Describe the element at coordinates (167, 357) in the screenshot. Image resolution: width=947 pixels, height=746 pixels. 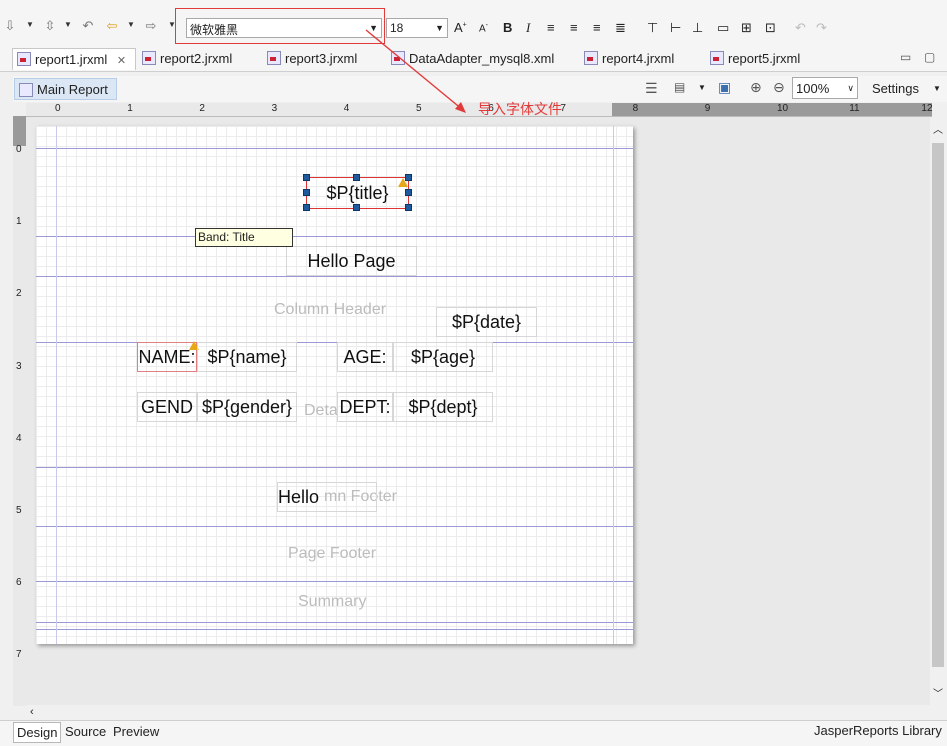
I see `name-label: NAME:` at that location.